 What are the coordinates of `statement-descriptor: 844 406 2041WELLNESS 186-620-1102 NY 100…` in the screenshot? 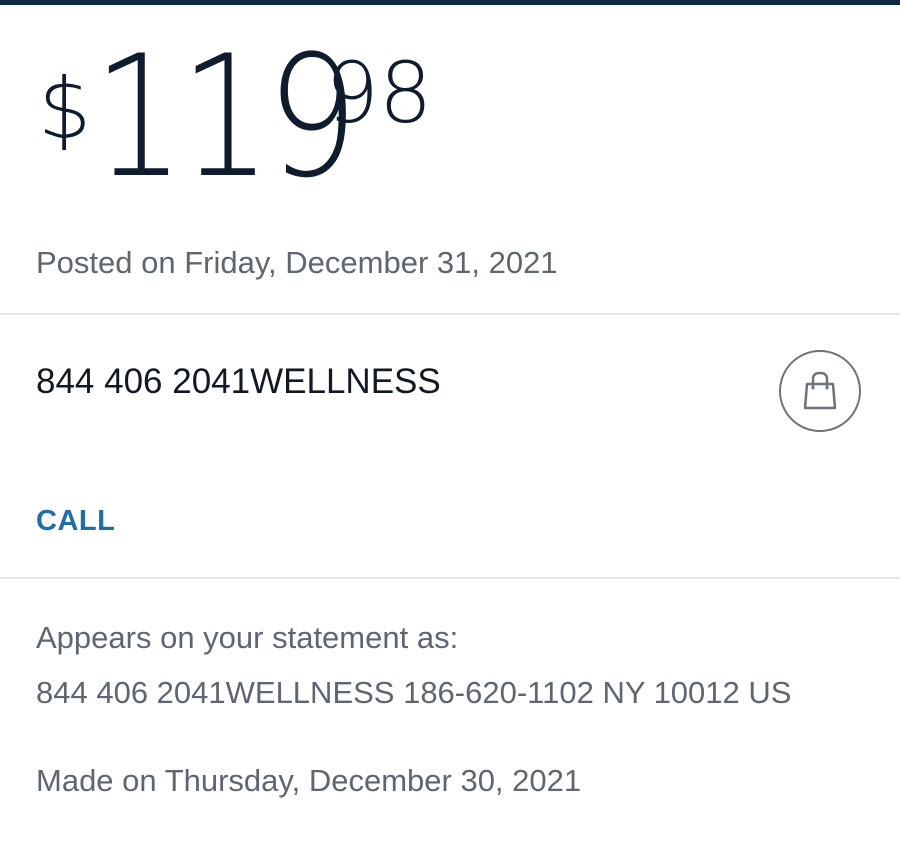 It's located at (414, 692).